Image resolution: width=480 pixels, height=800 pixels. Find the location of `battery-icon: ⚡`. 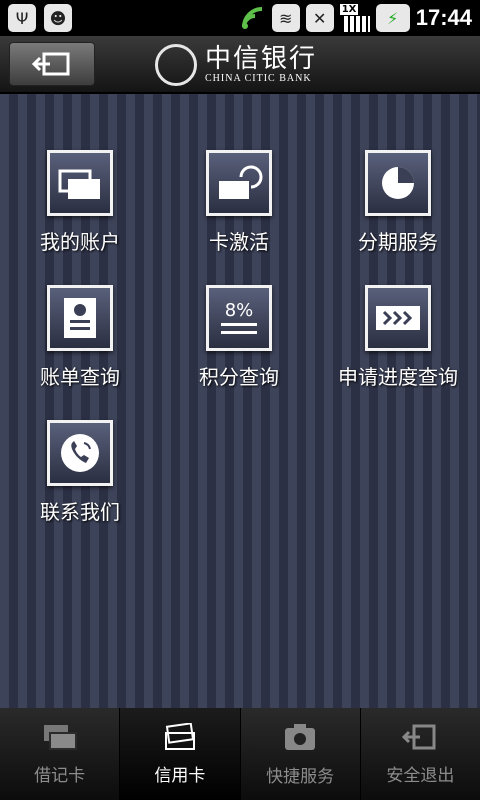

battery-icon: ⚡ is located at coordinates (392, 18).